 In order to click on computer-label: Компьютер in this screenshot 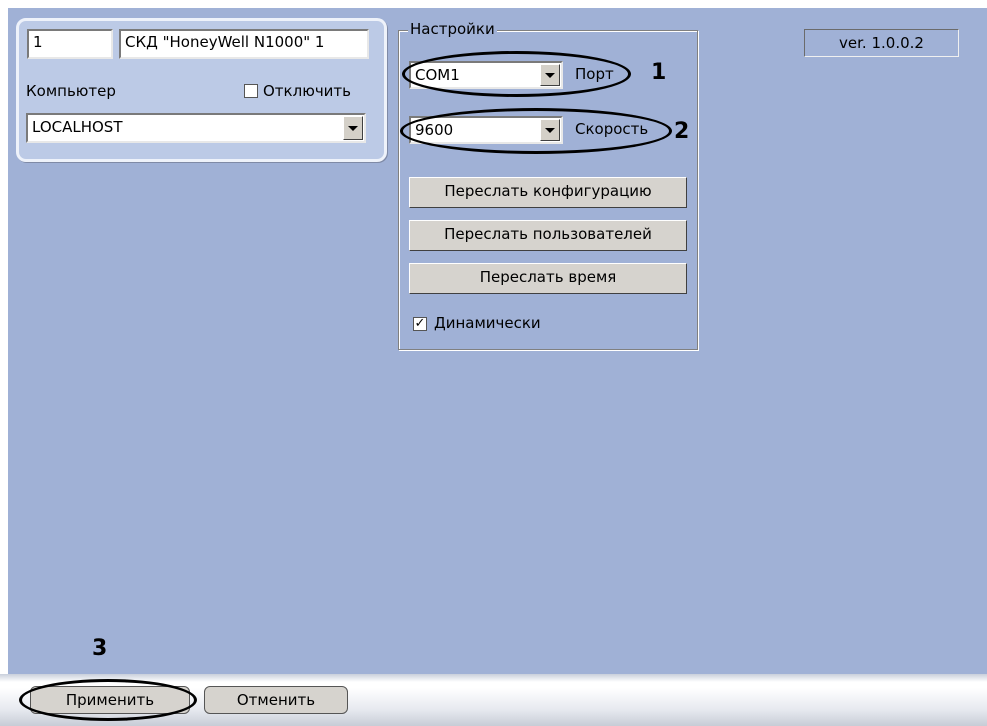, I will do `click(71, 91)`.